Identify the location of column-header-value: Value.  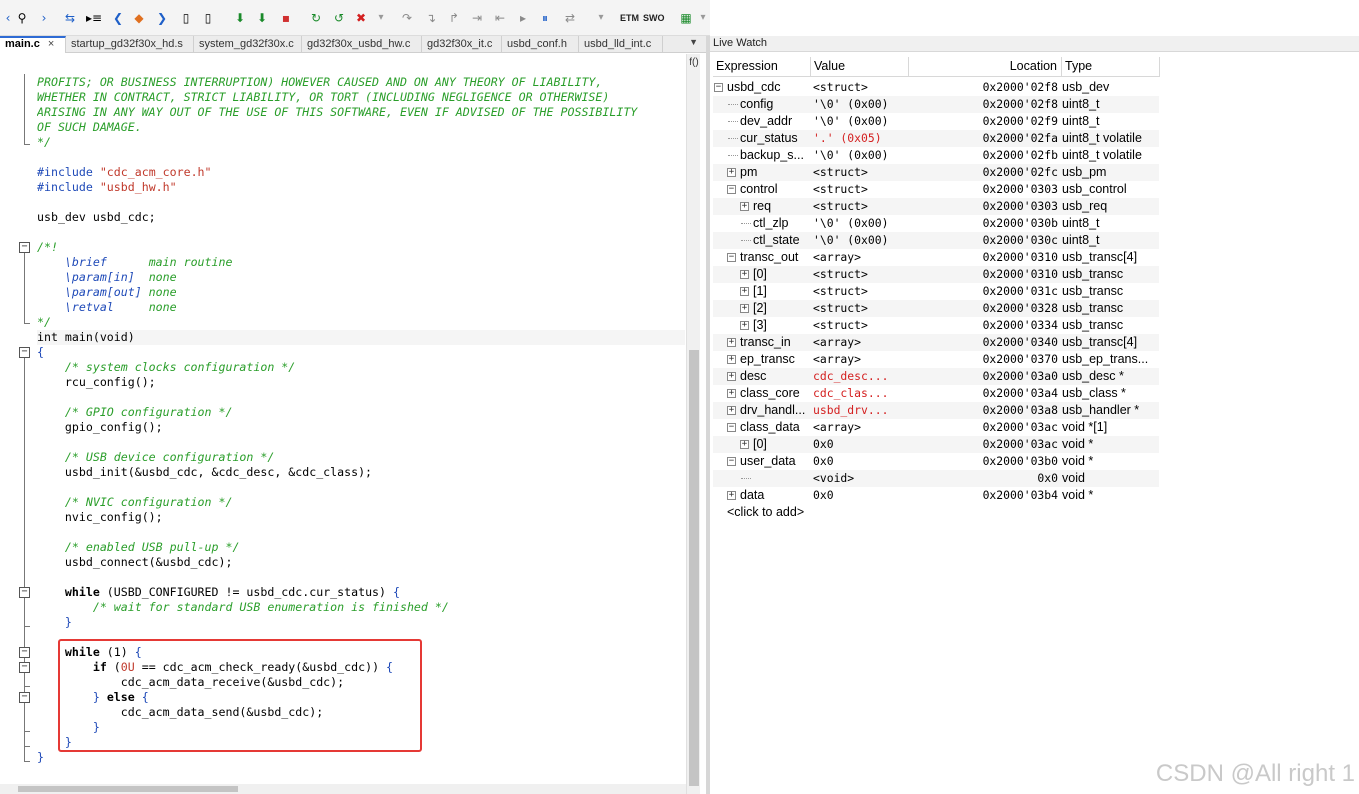
(860, 67).